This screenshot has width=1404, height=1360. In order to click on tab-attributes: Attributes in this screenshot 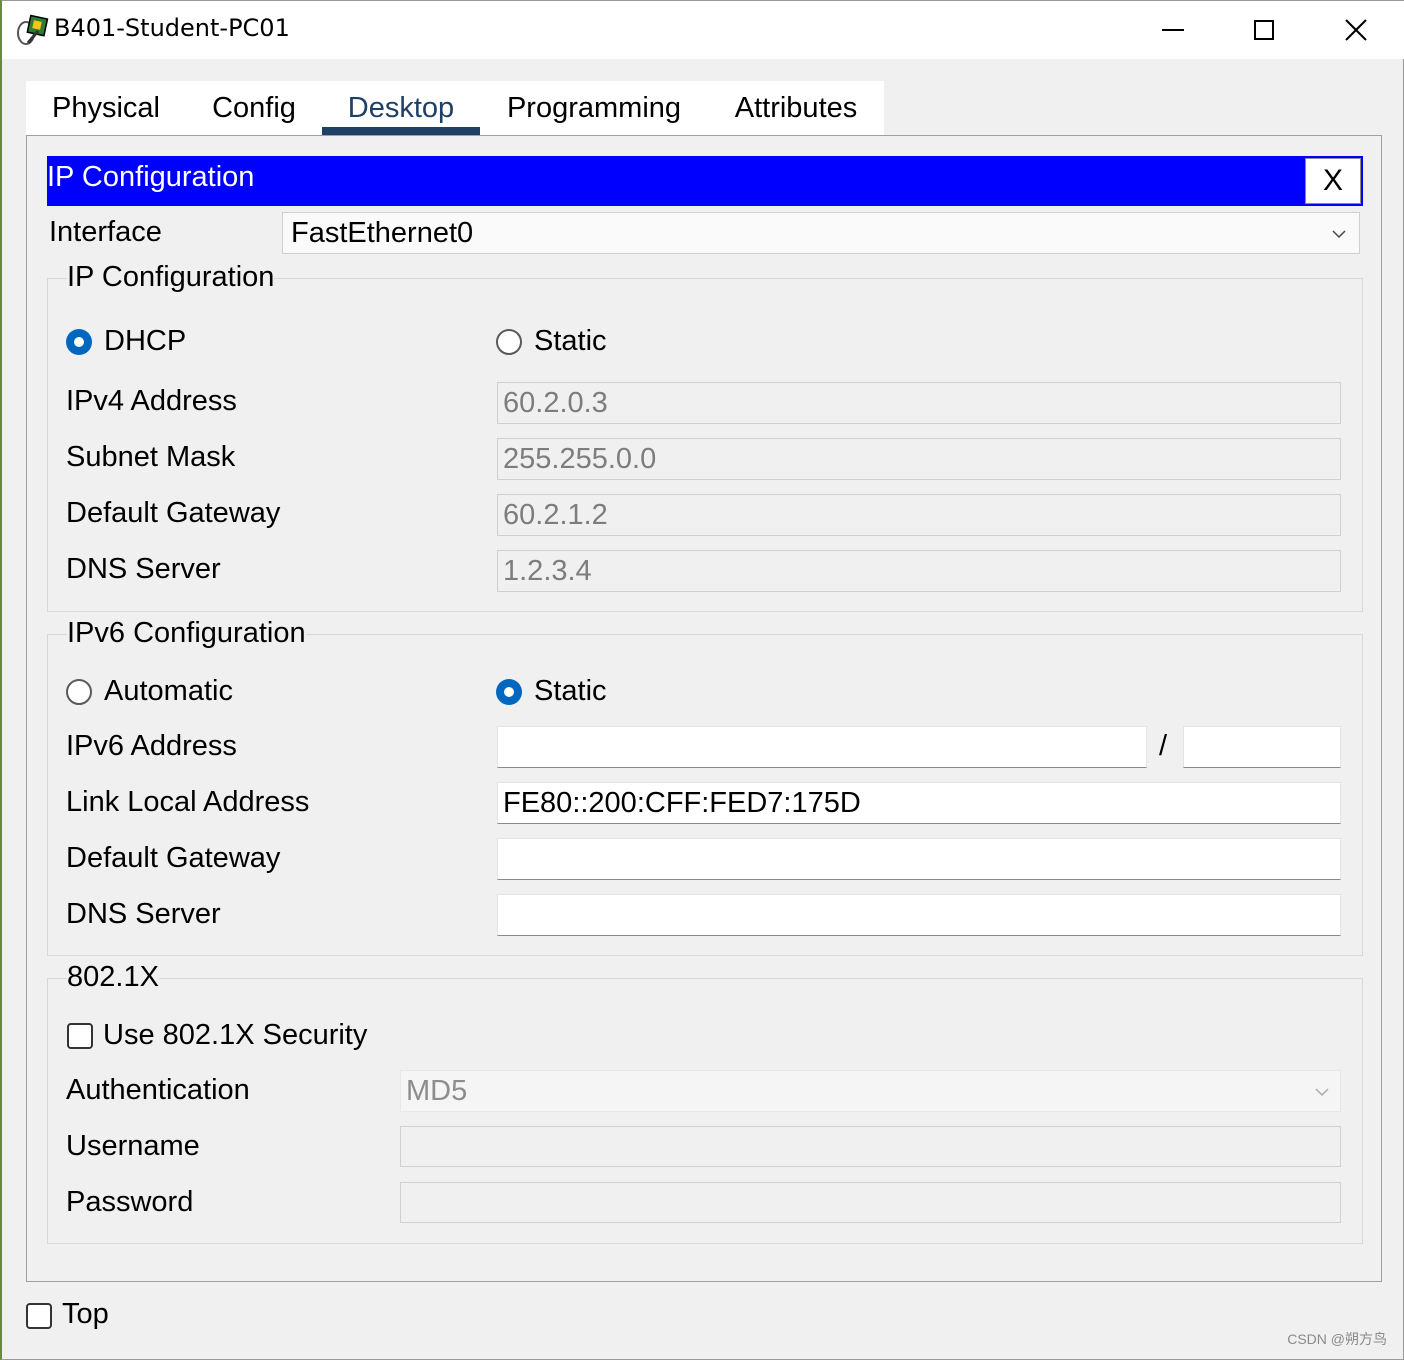, I will do `click(796, 108)`.